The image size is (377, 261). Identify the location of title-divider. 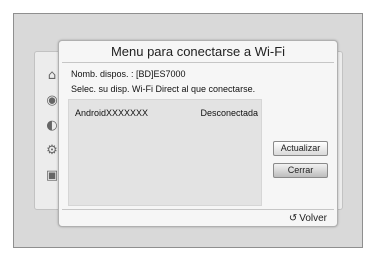
(198, 62).